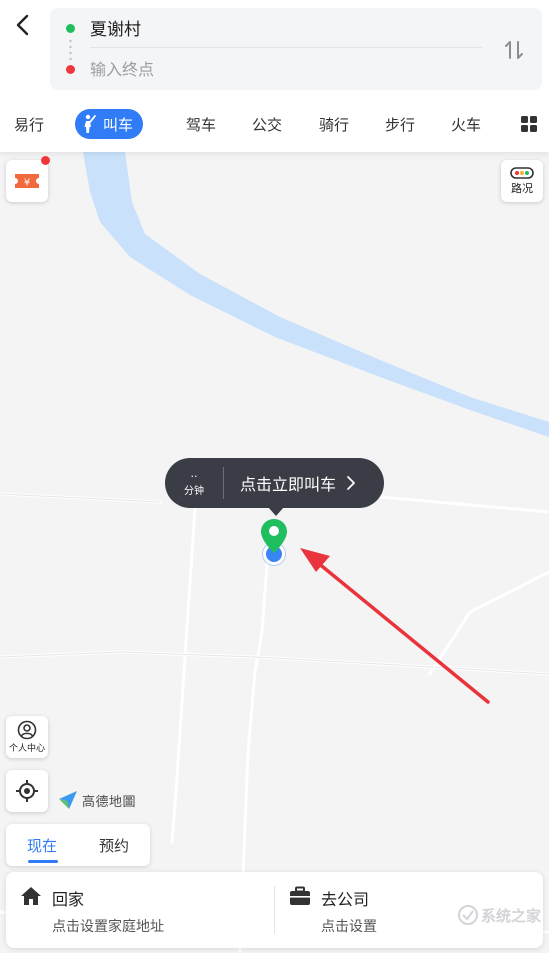 This screenshot has width=549, height=953. I want to click on crosshair-icon, so click(27, 791).